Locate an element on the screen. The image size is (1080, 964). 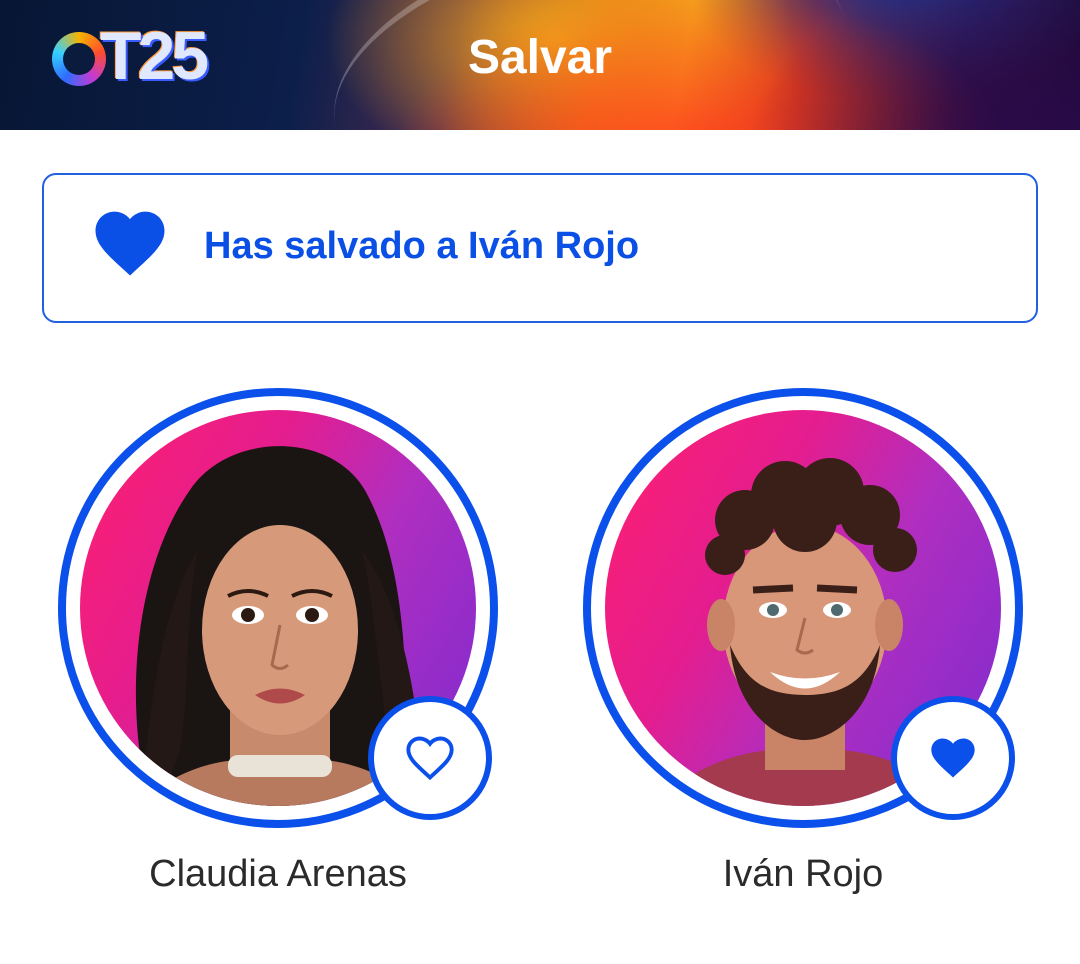
vote-confirmation-banner: Has salvado a Iván Rojo is located at coordinates (540, 248).